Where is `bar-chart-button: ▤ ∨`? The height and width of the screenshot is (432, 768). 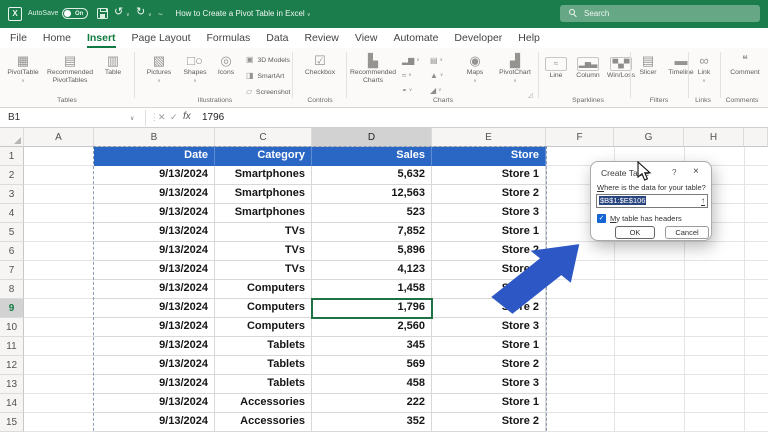 bar-chart-button: ▤ ∨ is located at coordinates (436, 60).